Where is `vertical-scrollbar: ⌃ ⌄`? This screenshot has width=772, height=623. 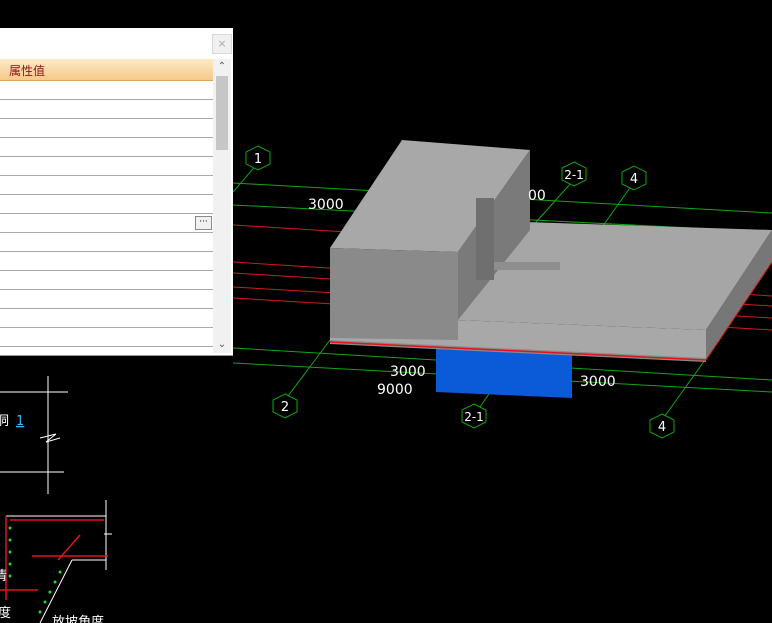
vertical-scrollbar: ⌃ ⌄ is located at coordinates (222, 206).